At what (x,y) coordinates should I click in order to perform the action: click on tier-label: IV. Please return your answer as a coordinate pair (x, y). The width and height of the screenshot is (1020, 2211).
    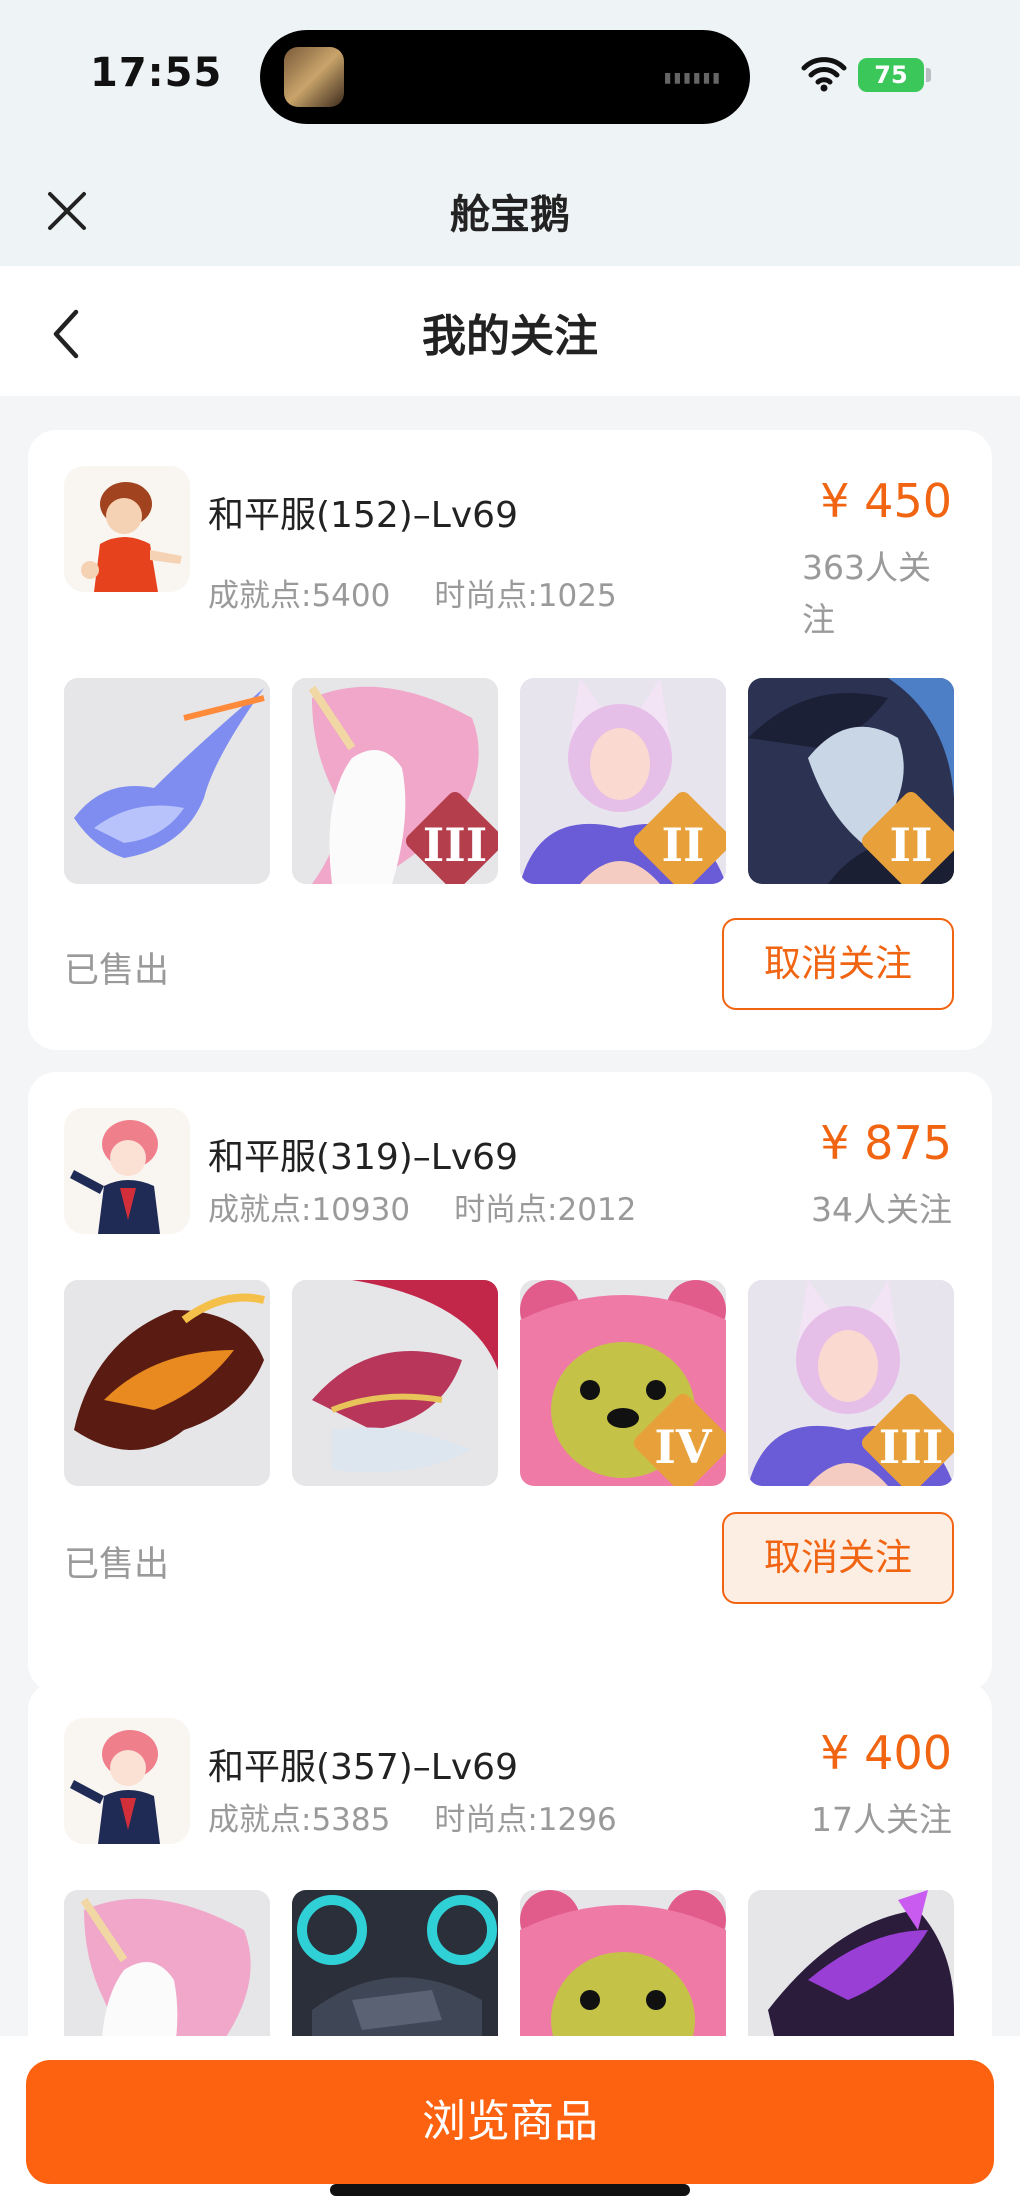
    Looking at the image, I should click on (683, 1447).